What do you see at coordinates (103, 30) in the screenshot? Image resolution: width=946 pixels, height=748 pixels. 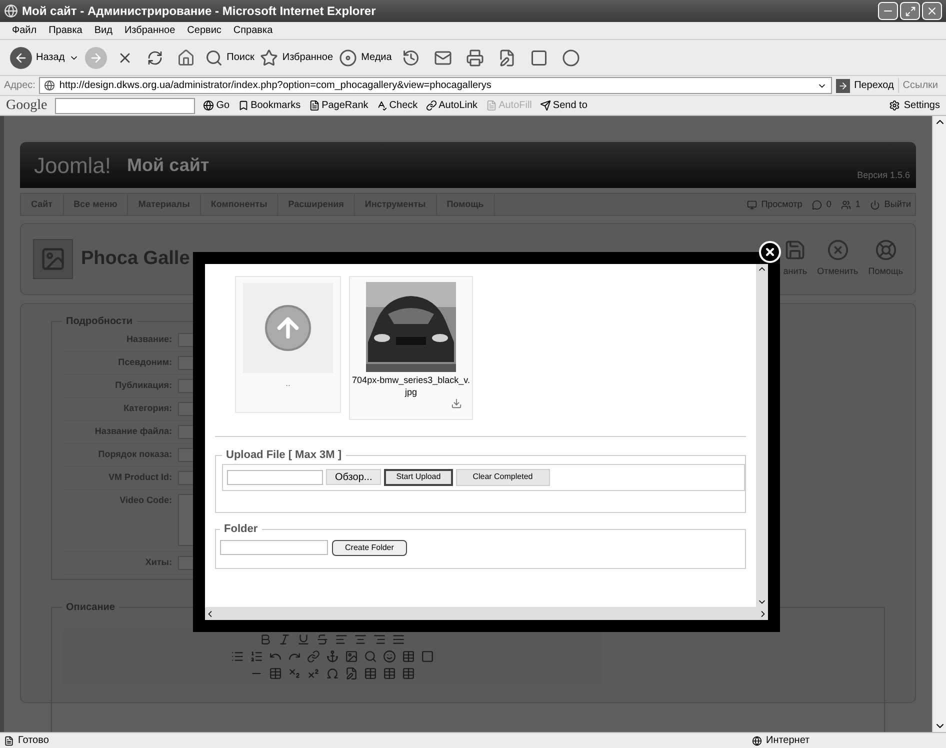 I see `menu-item: Вид` at bounding box center [103, 30].